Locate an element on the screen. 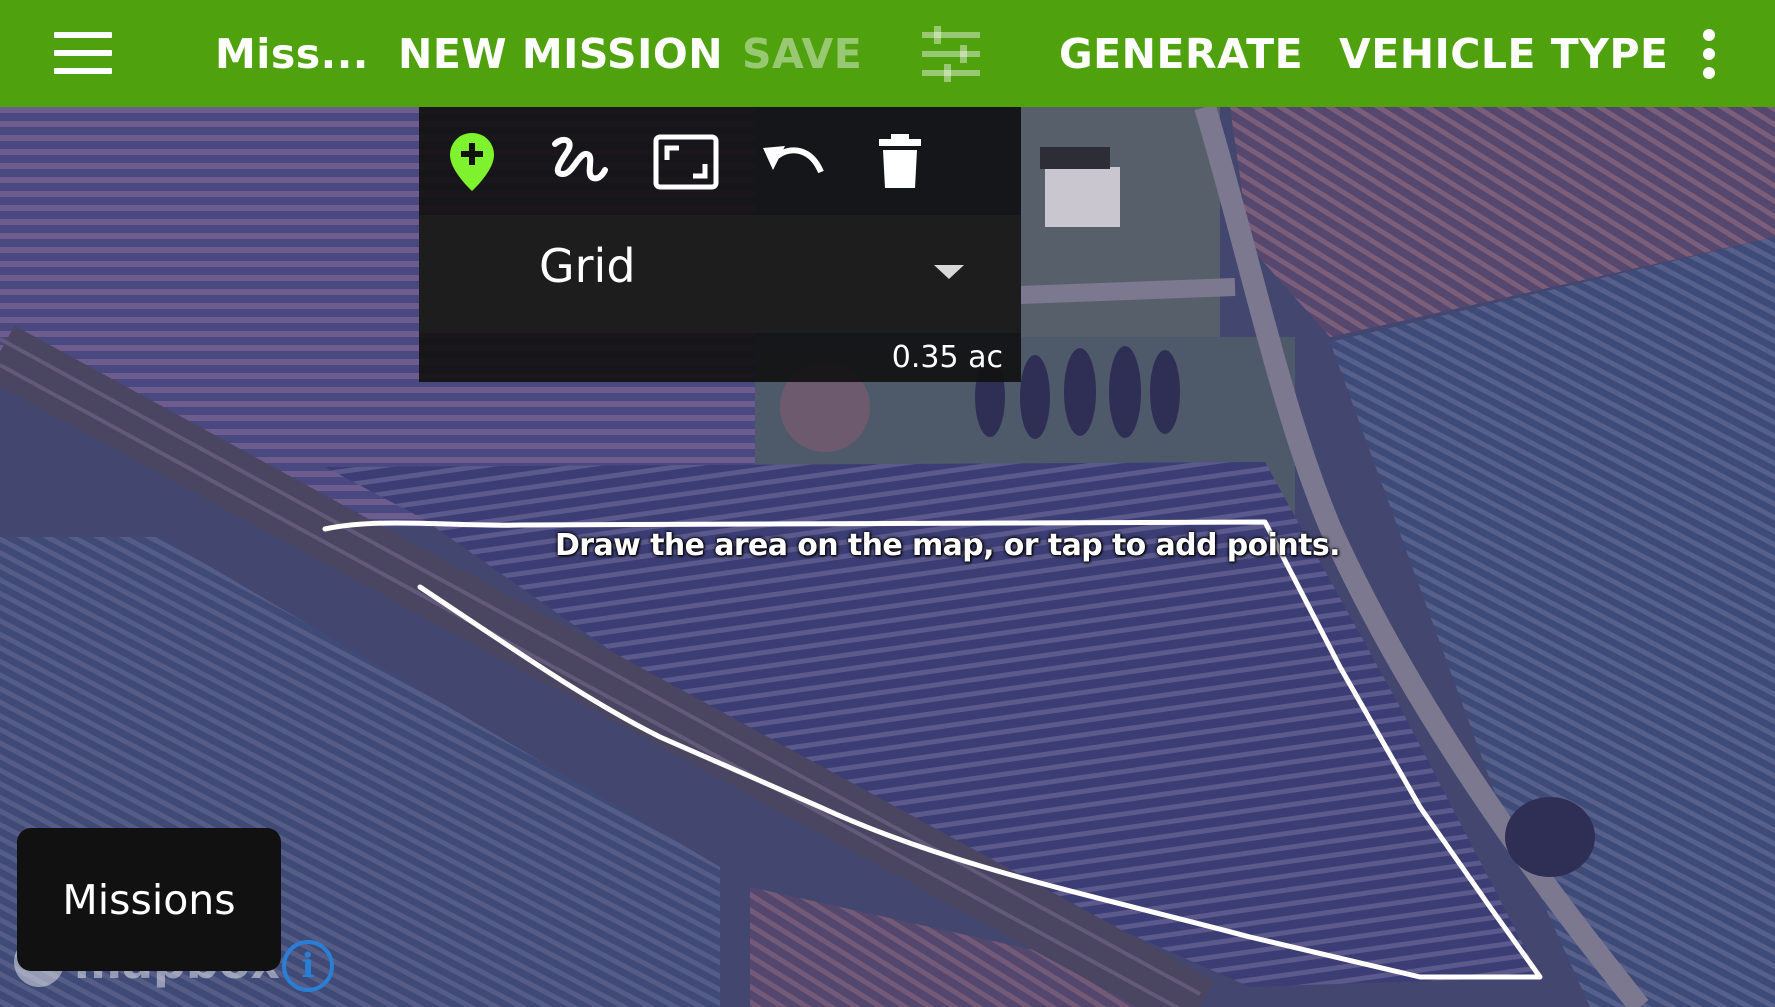 The width and height of the screenshot is (1775, 1007). pattern-select-value: Grid is located at coordinates (587, 266).